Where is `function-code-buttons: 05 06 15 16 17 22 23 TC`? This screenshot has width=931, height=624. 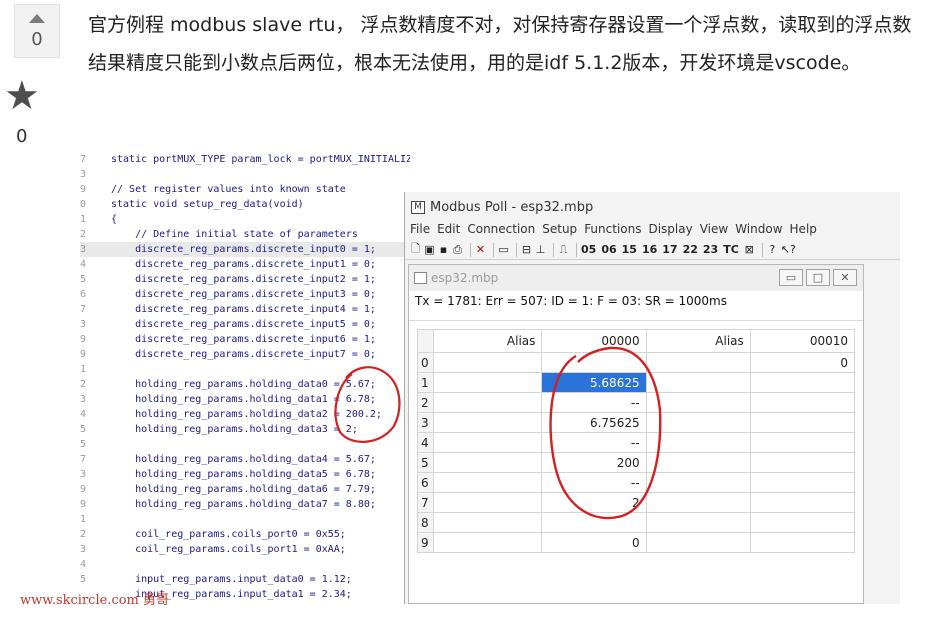
function-code-buttons: 05 06 15 16 17 22 23 TC is located at coordinates (662, 249).